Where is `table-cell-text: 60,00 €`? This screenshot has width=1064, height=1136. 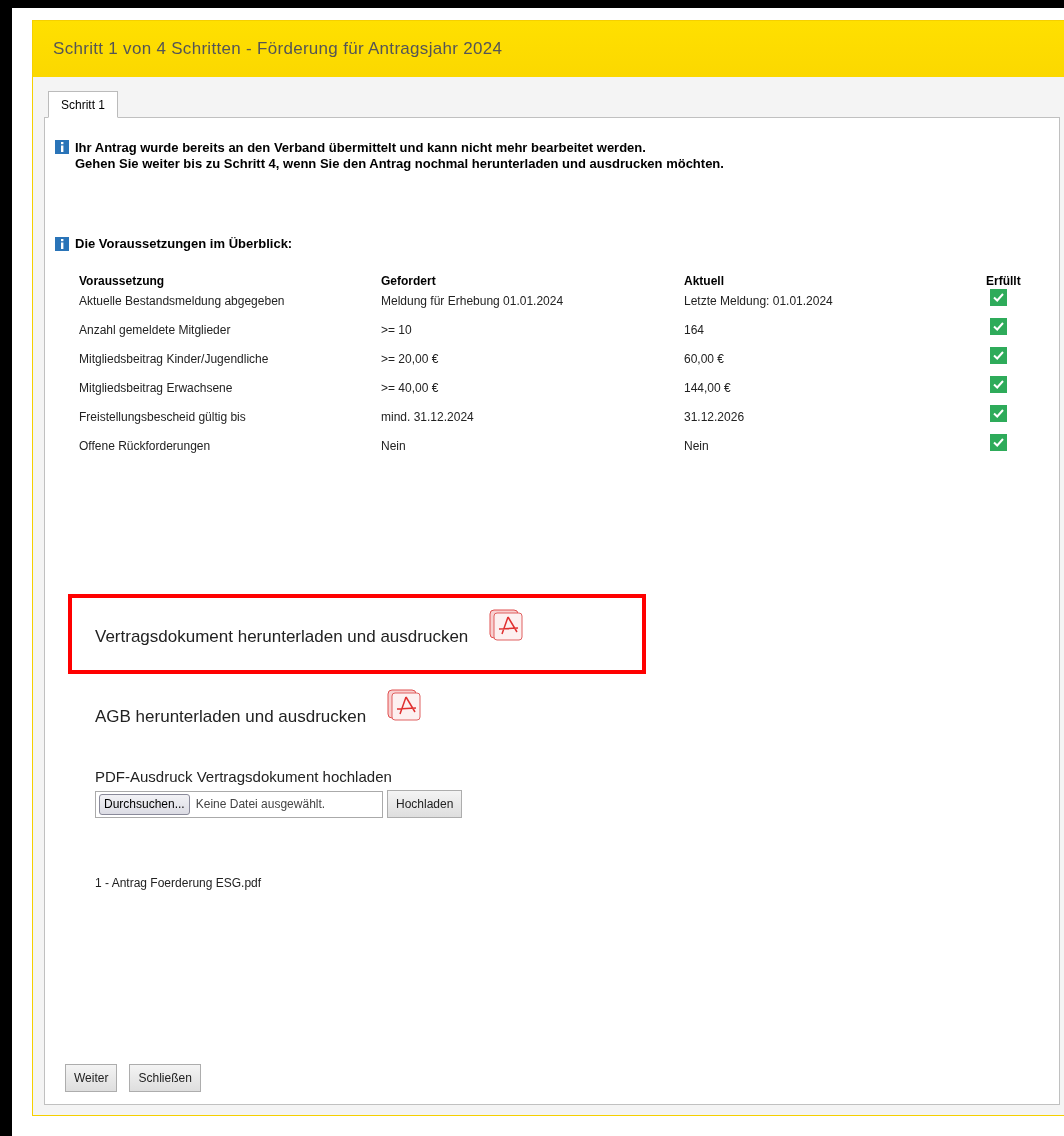 table-cell-text: 60,00 € is located at coordinates (705, 359).